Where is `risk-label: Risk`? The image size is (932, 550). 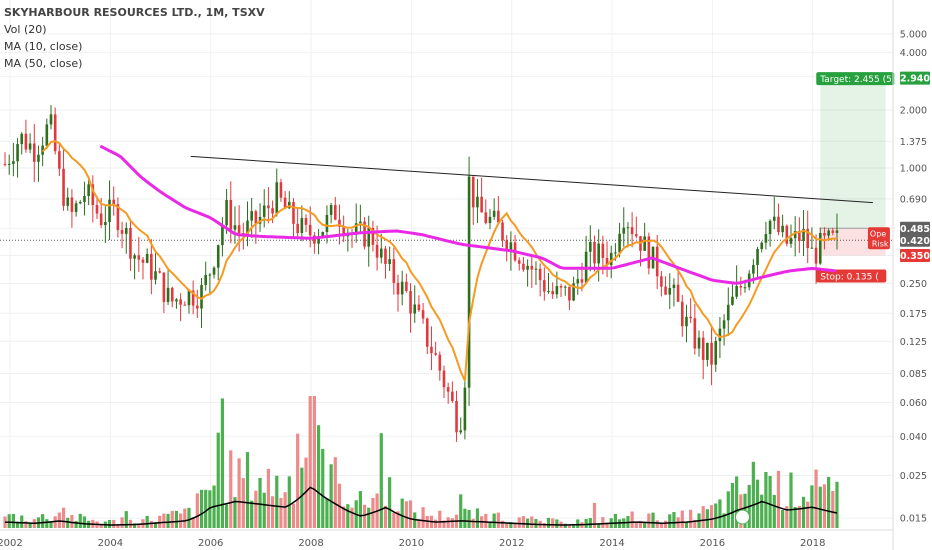 risk-label: Risk is located at coordinates (880, 243).